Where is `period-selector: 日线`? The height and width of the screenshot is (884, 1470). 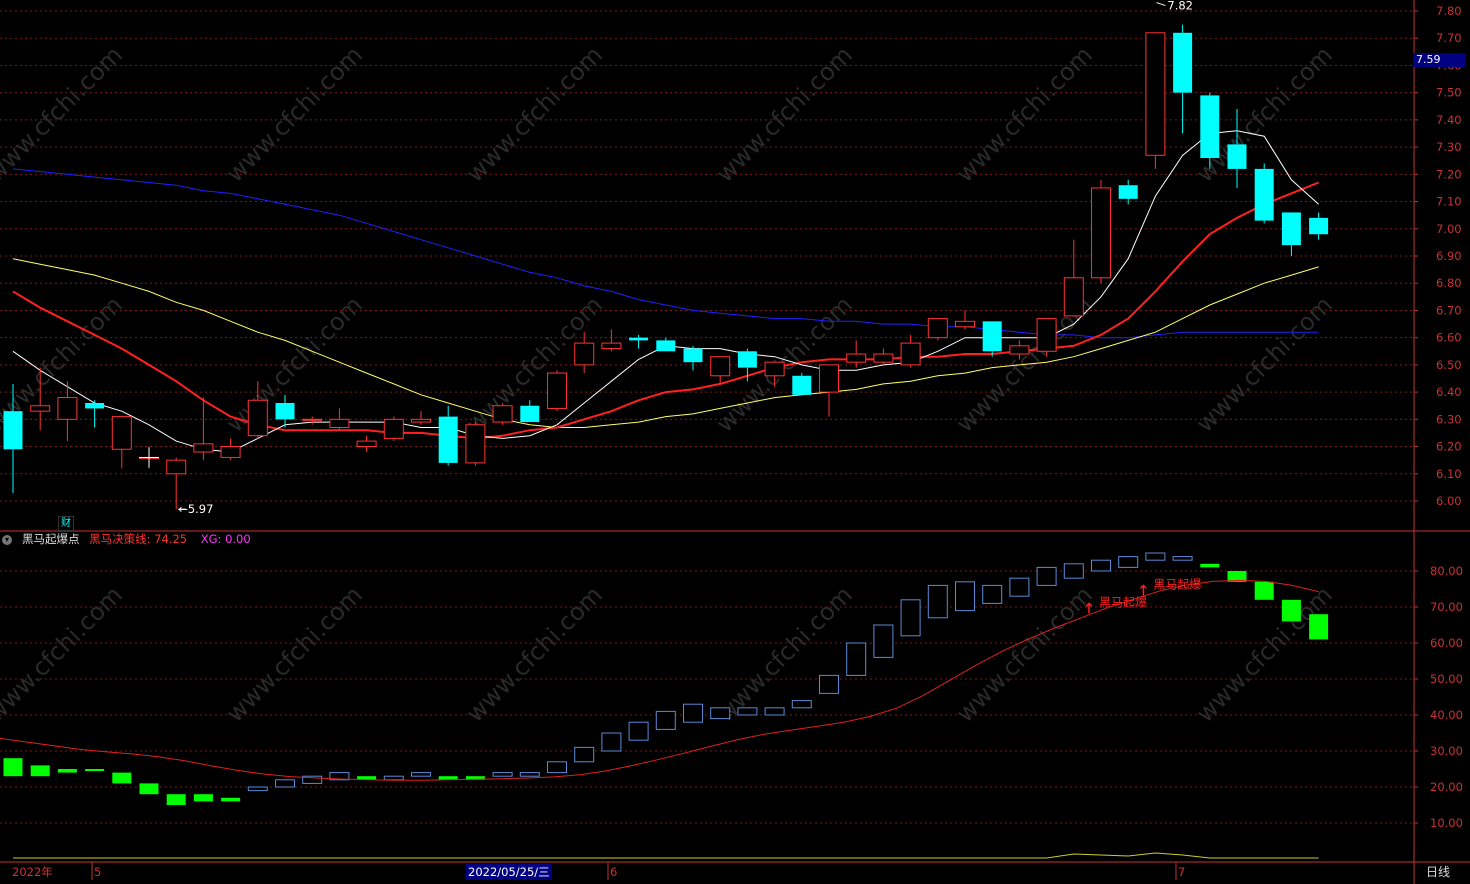 period-selector: 日线 is located at coordinates (1441, 872).